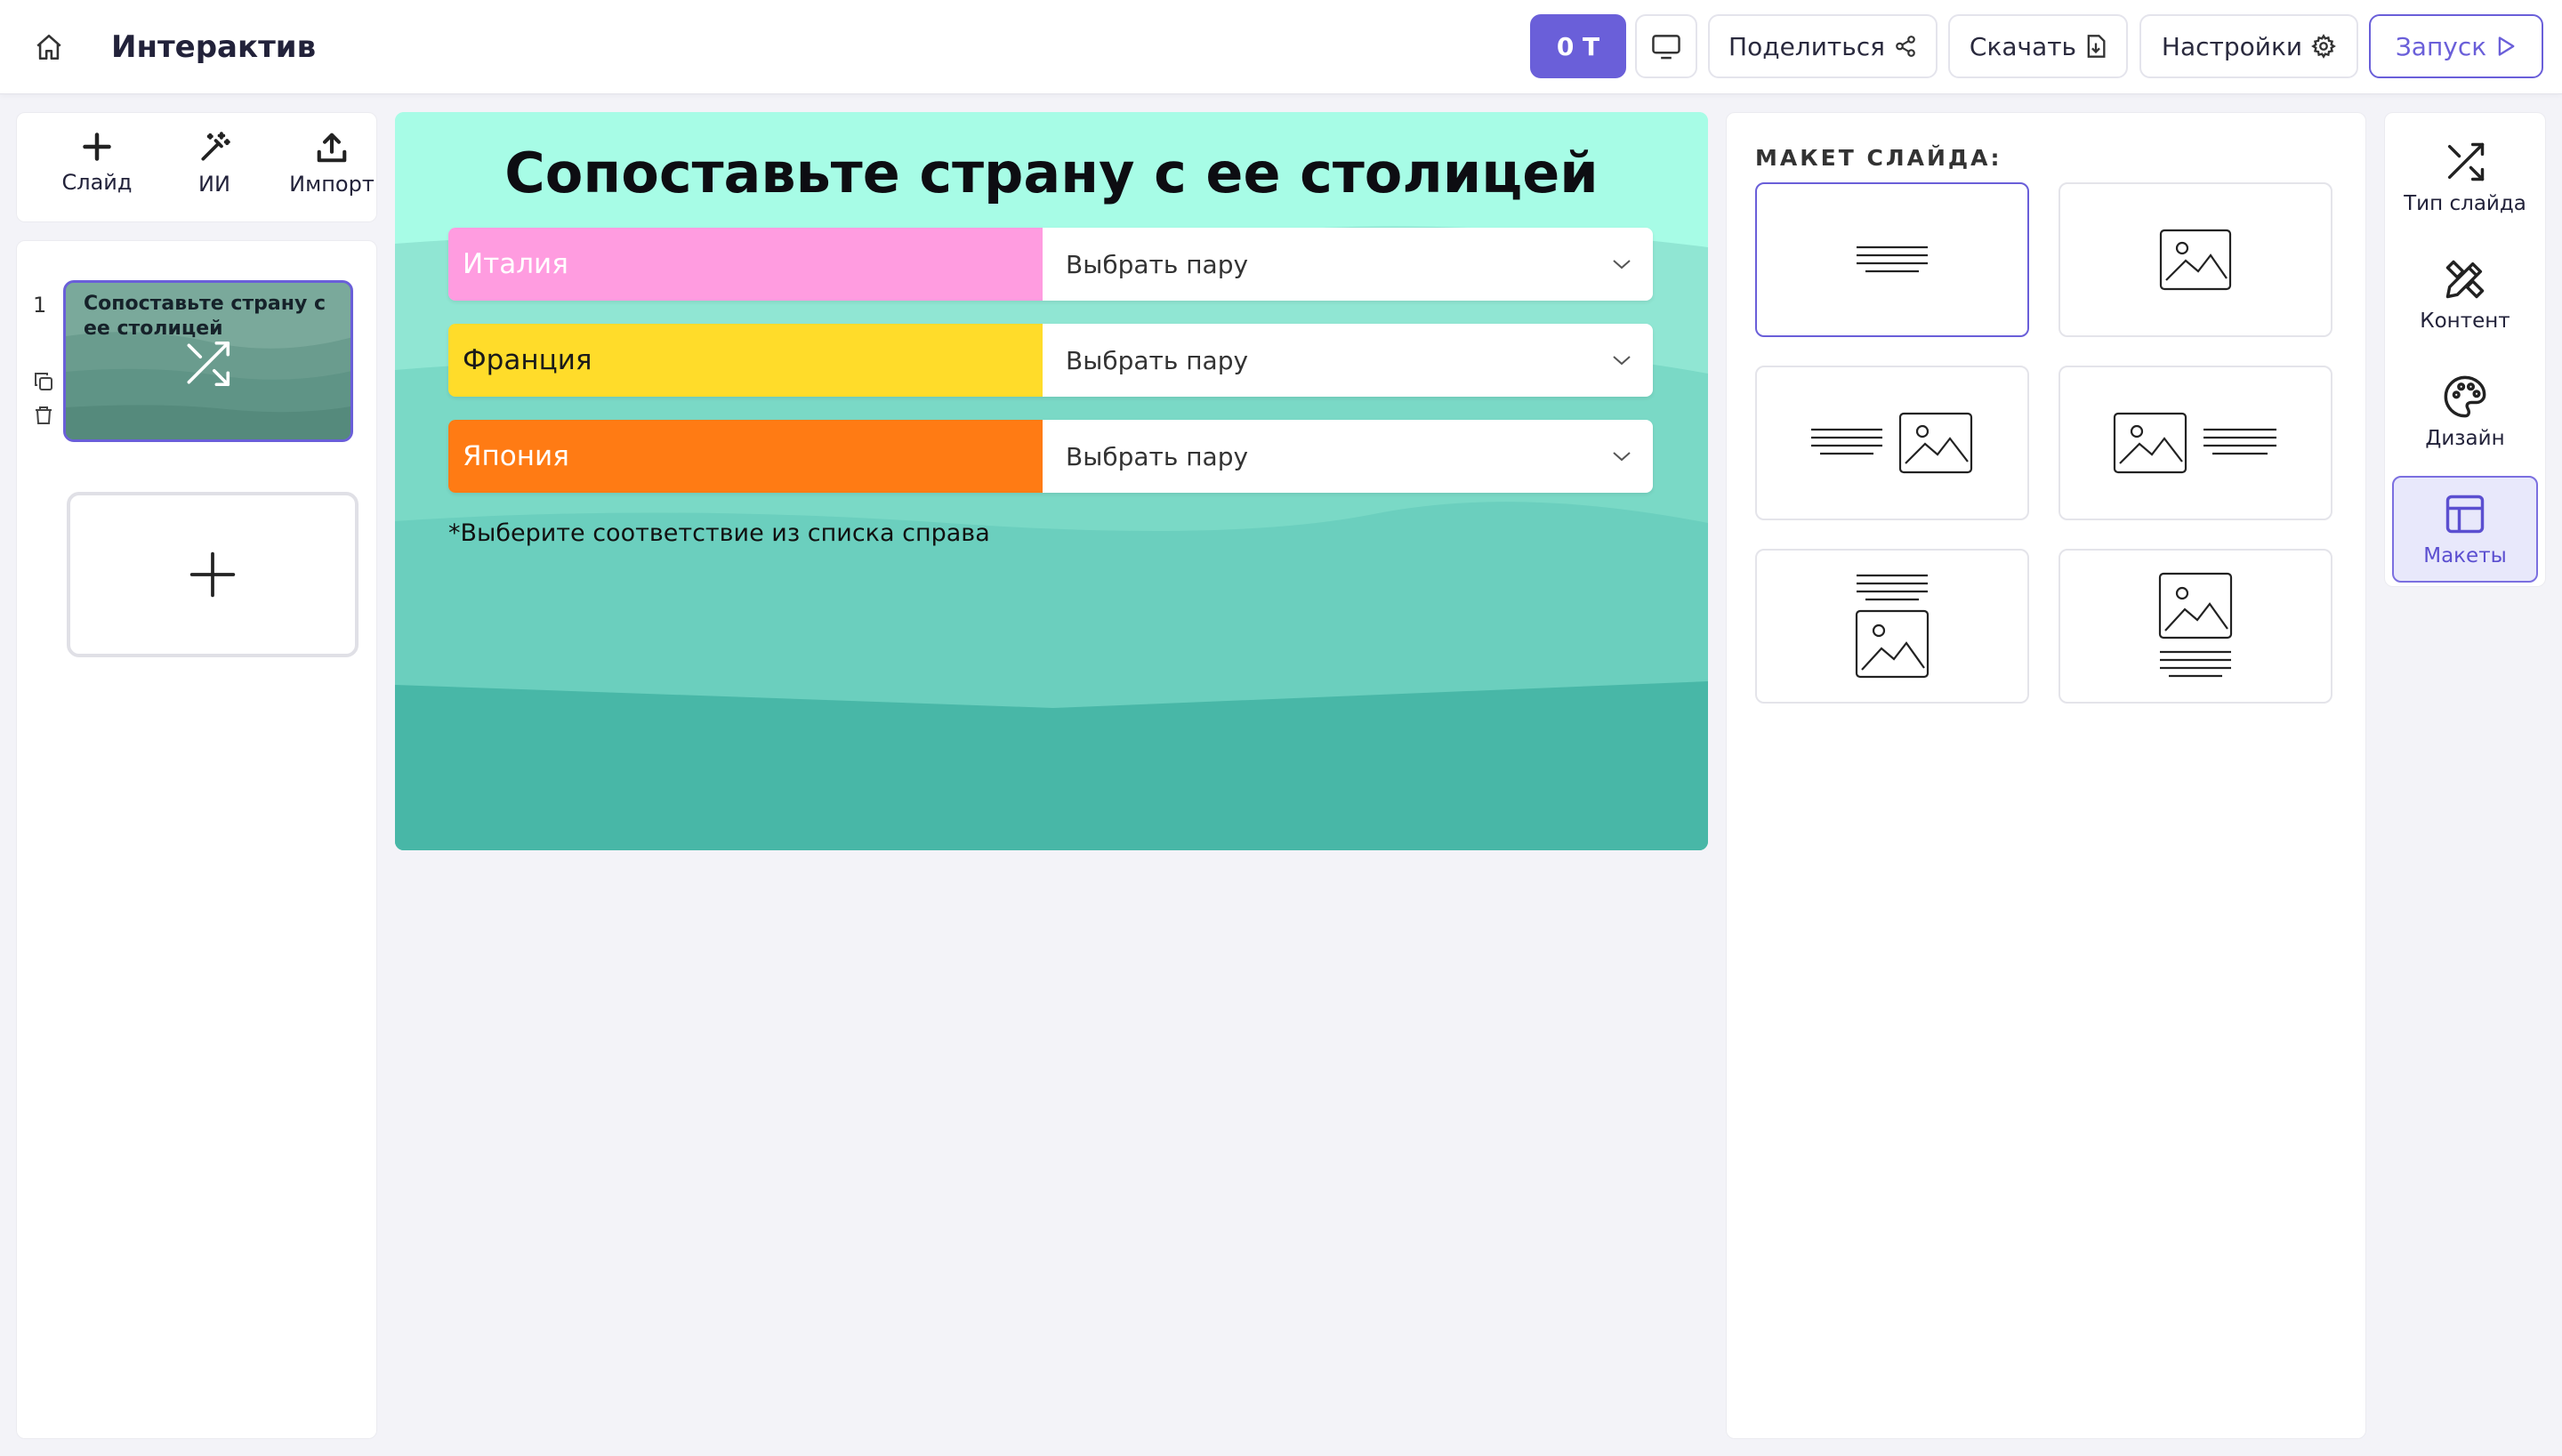 This screenshot has width=2562, height=1456. I want to click on layout-image-only, so click(2195, 259).